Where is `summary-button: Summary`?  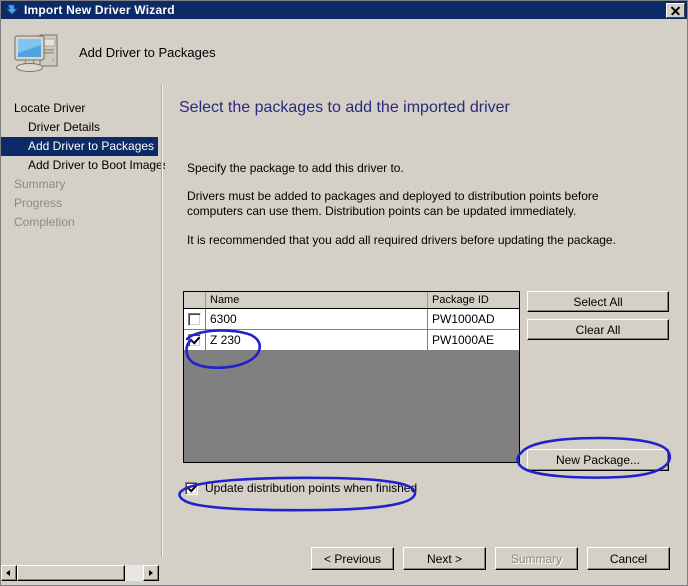
summary-button: Summary is located at coordinates (536, 558).